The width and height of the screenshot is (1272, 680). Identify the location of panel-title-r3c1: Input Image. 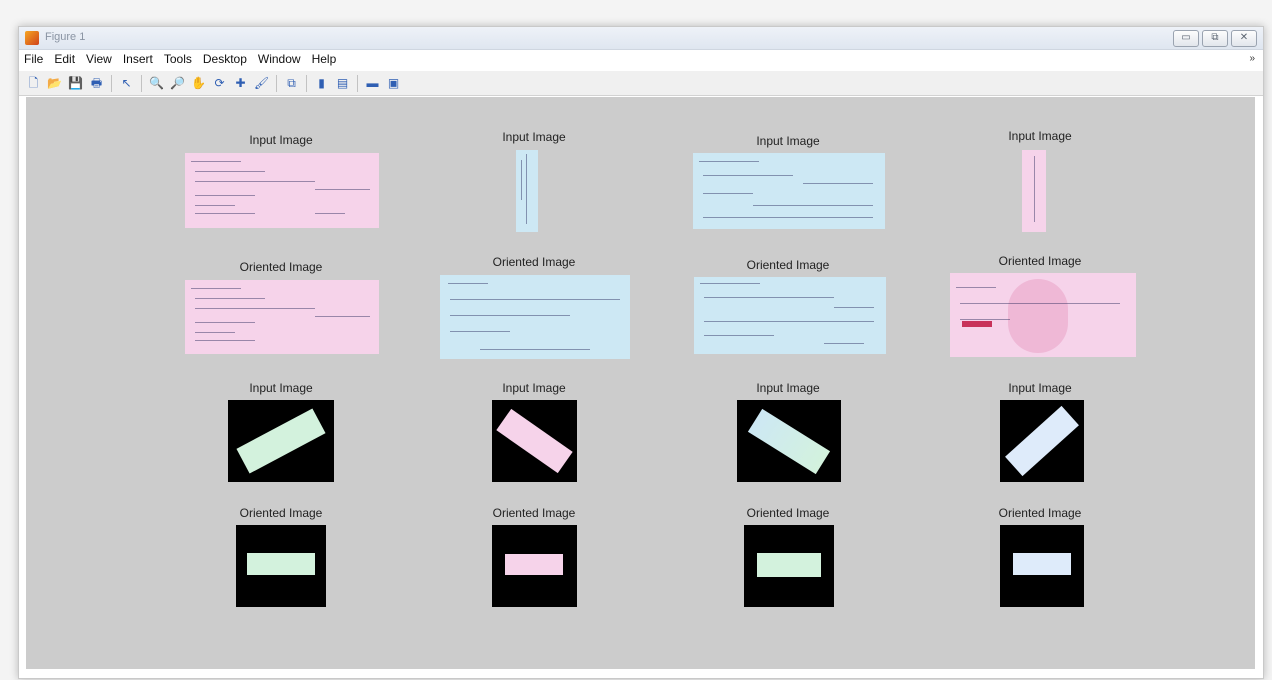
(281, 388).